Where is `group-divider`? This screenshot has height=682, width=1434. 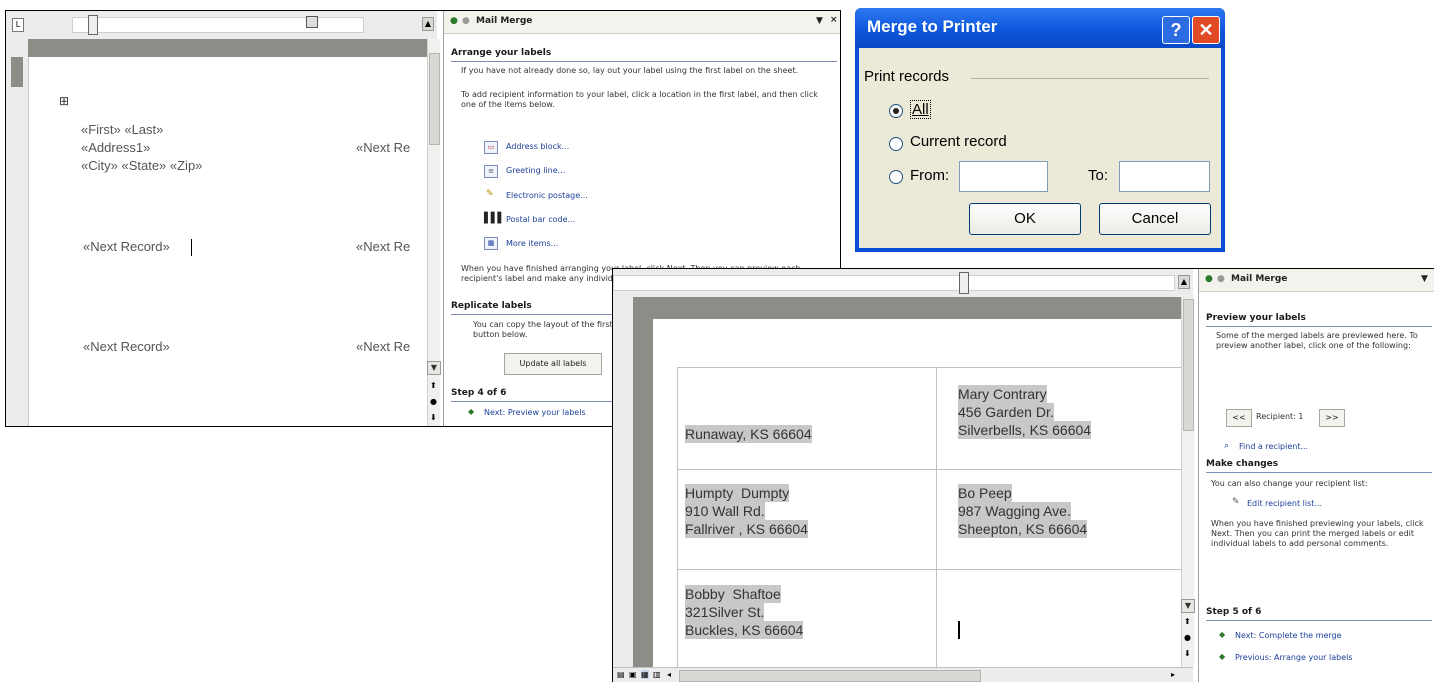
group-divider is located at coordinates (1090, 78).